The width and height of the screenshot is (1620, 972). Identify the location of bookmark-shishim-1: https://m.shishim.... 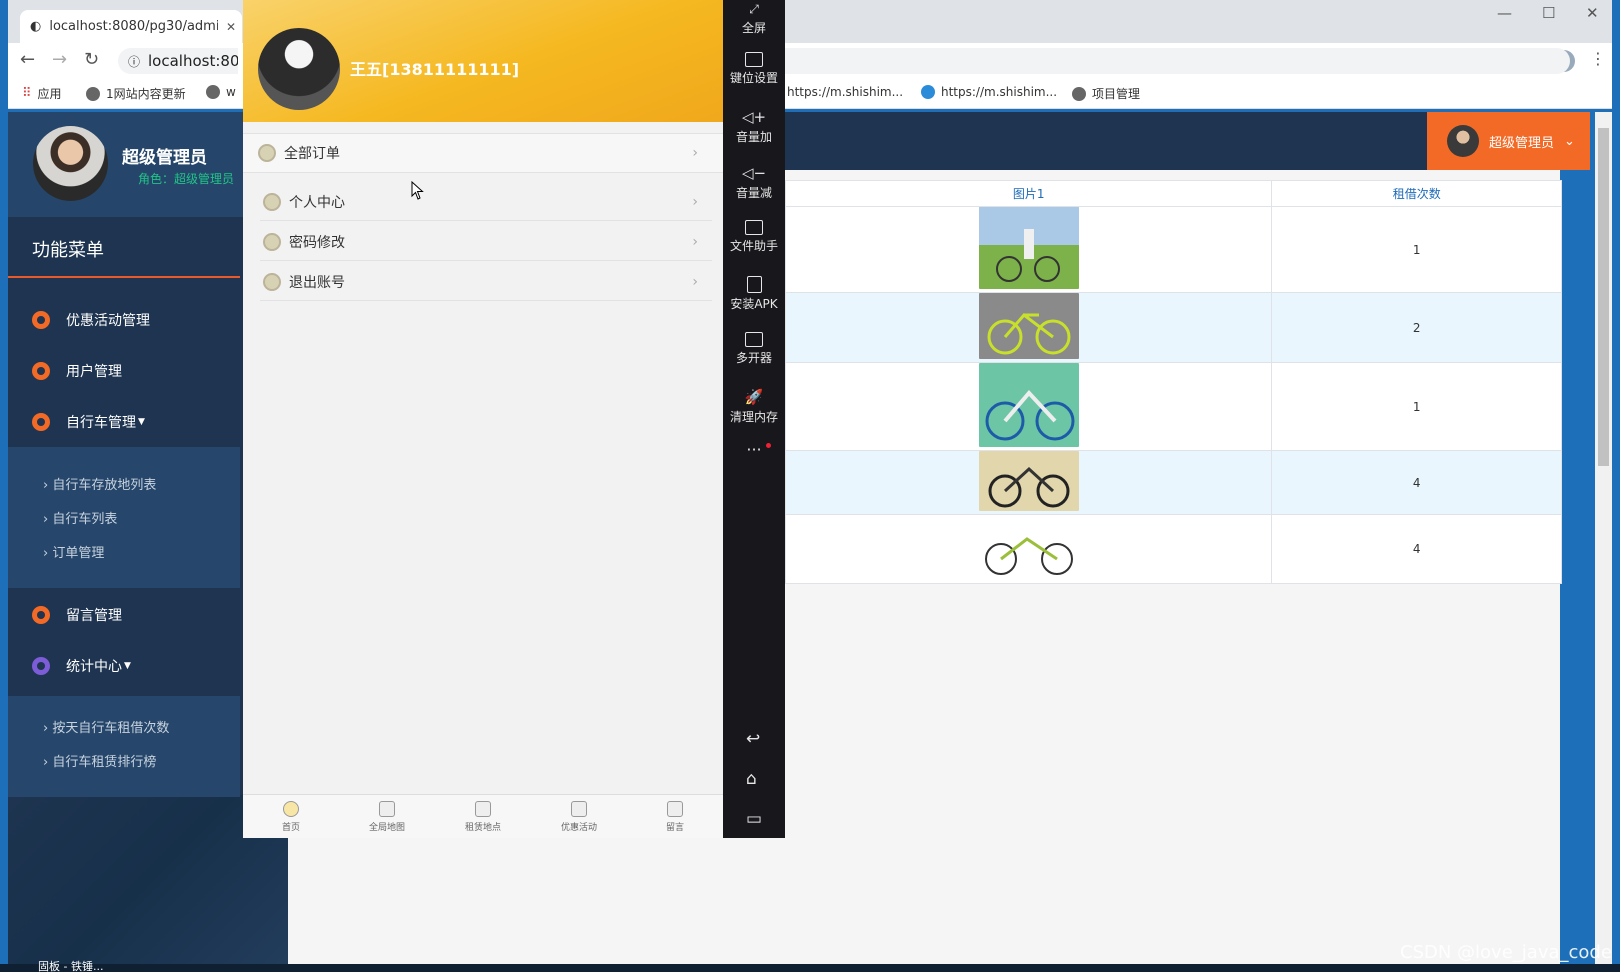
(845, 92).